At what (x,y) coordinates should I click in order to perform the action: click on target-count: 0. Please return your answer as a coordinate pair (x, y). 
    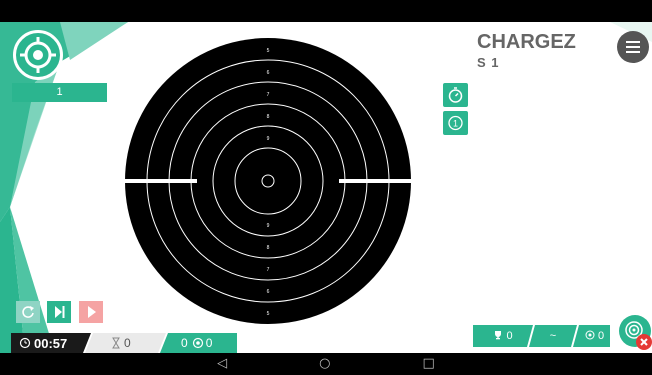
    Looking at the image, I should click on (601, 336).